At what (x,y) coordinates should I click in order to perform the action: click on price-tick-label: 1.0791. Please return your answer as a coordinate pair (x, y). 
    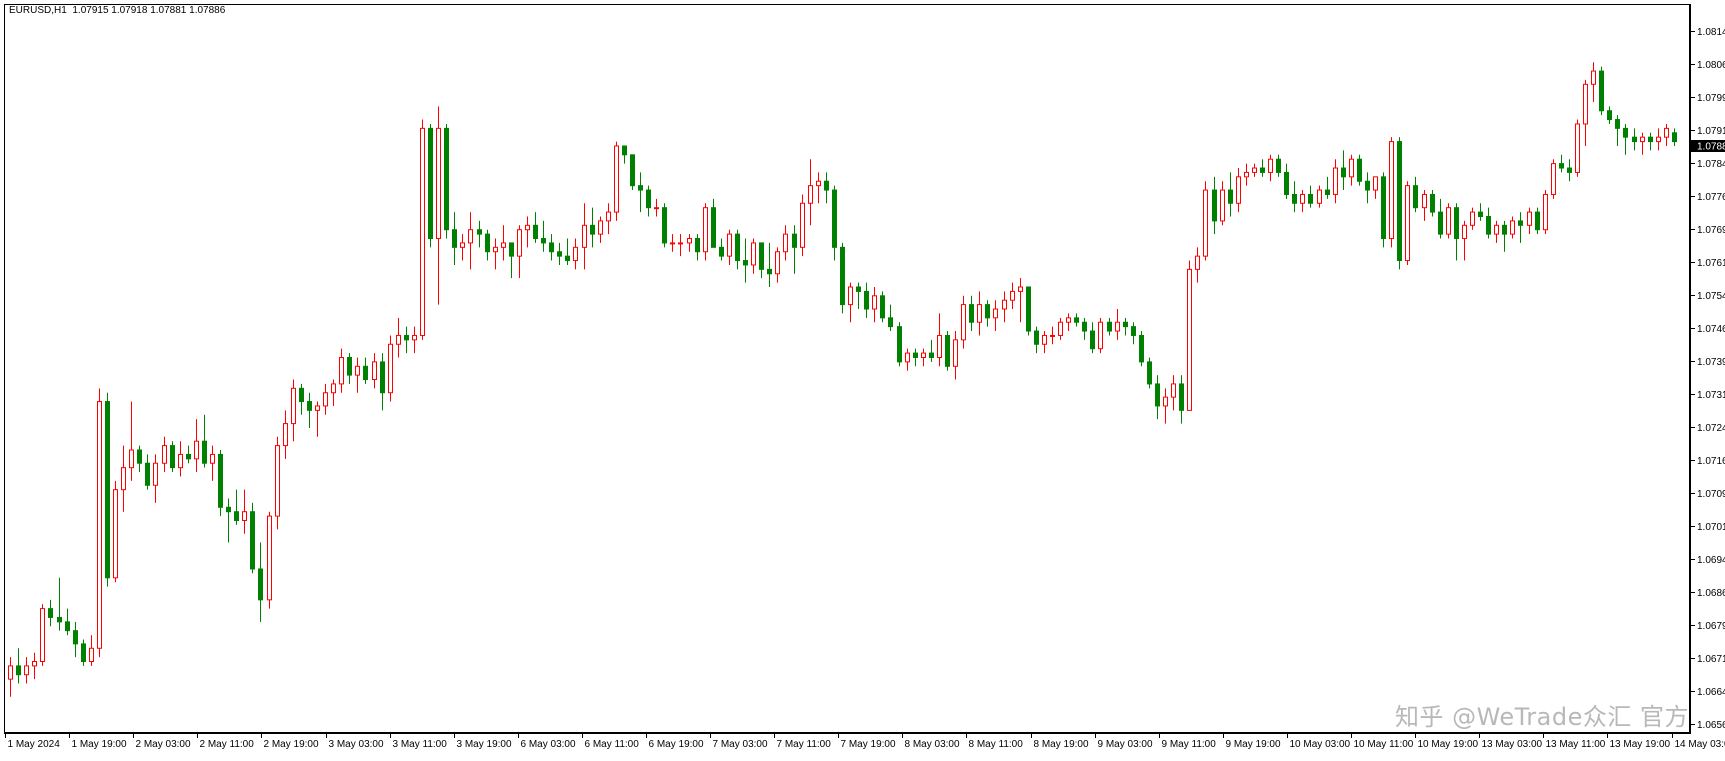
    Looking at the image, I should click on (1711, 131).